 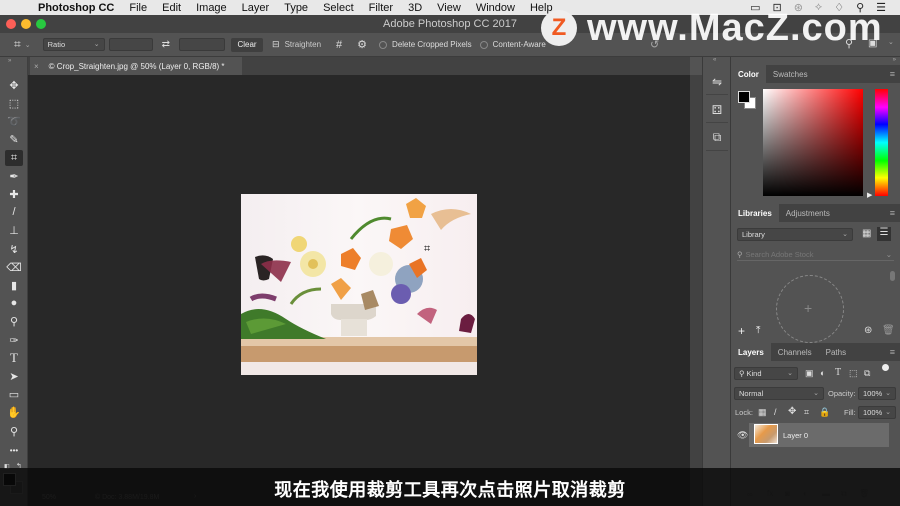 I want to click on libraries-panel-menu-icon: ≡, so click(x=892, y=213).